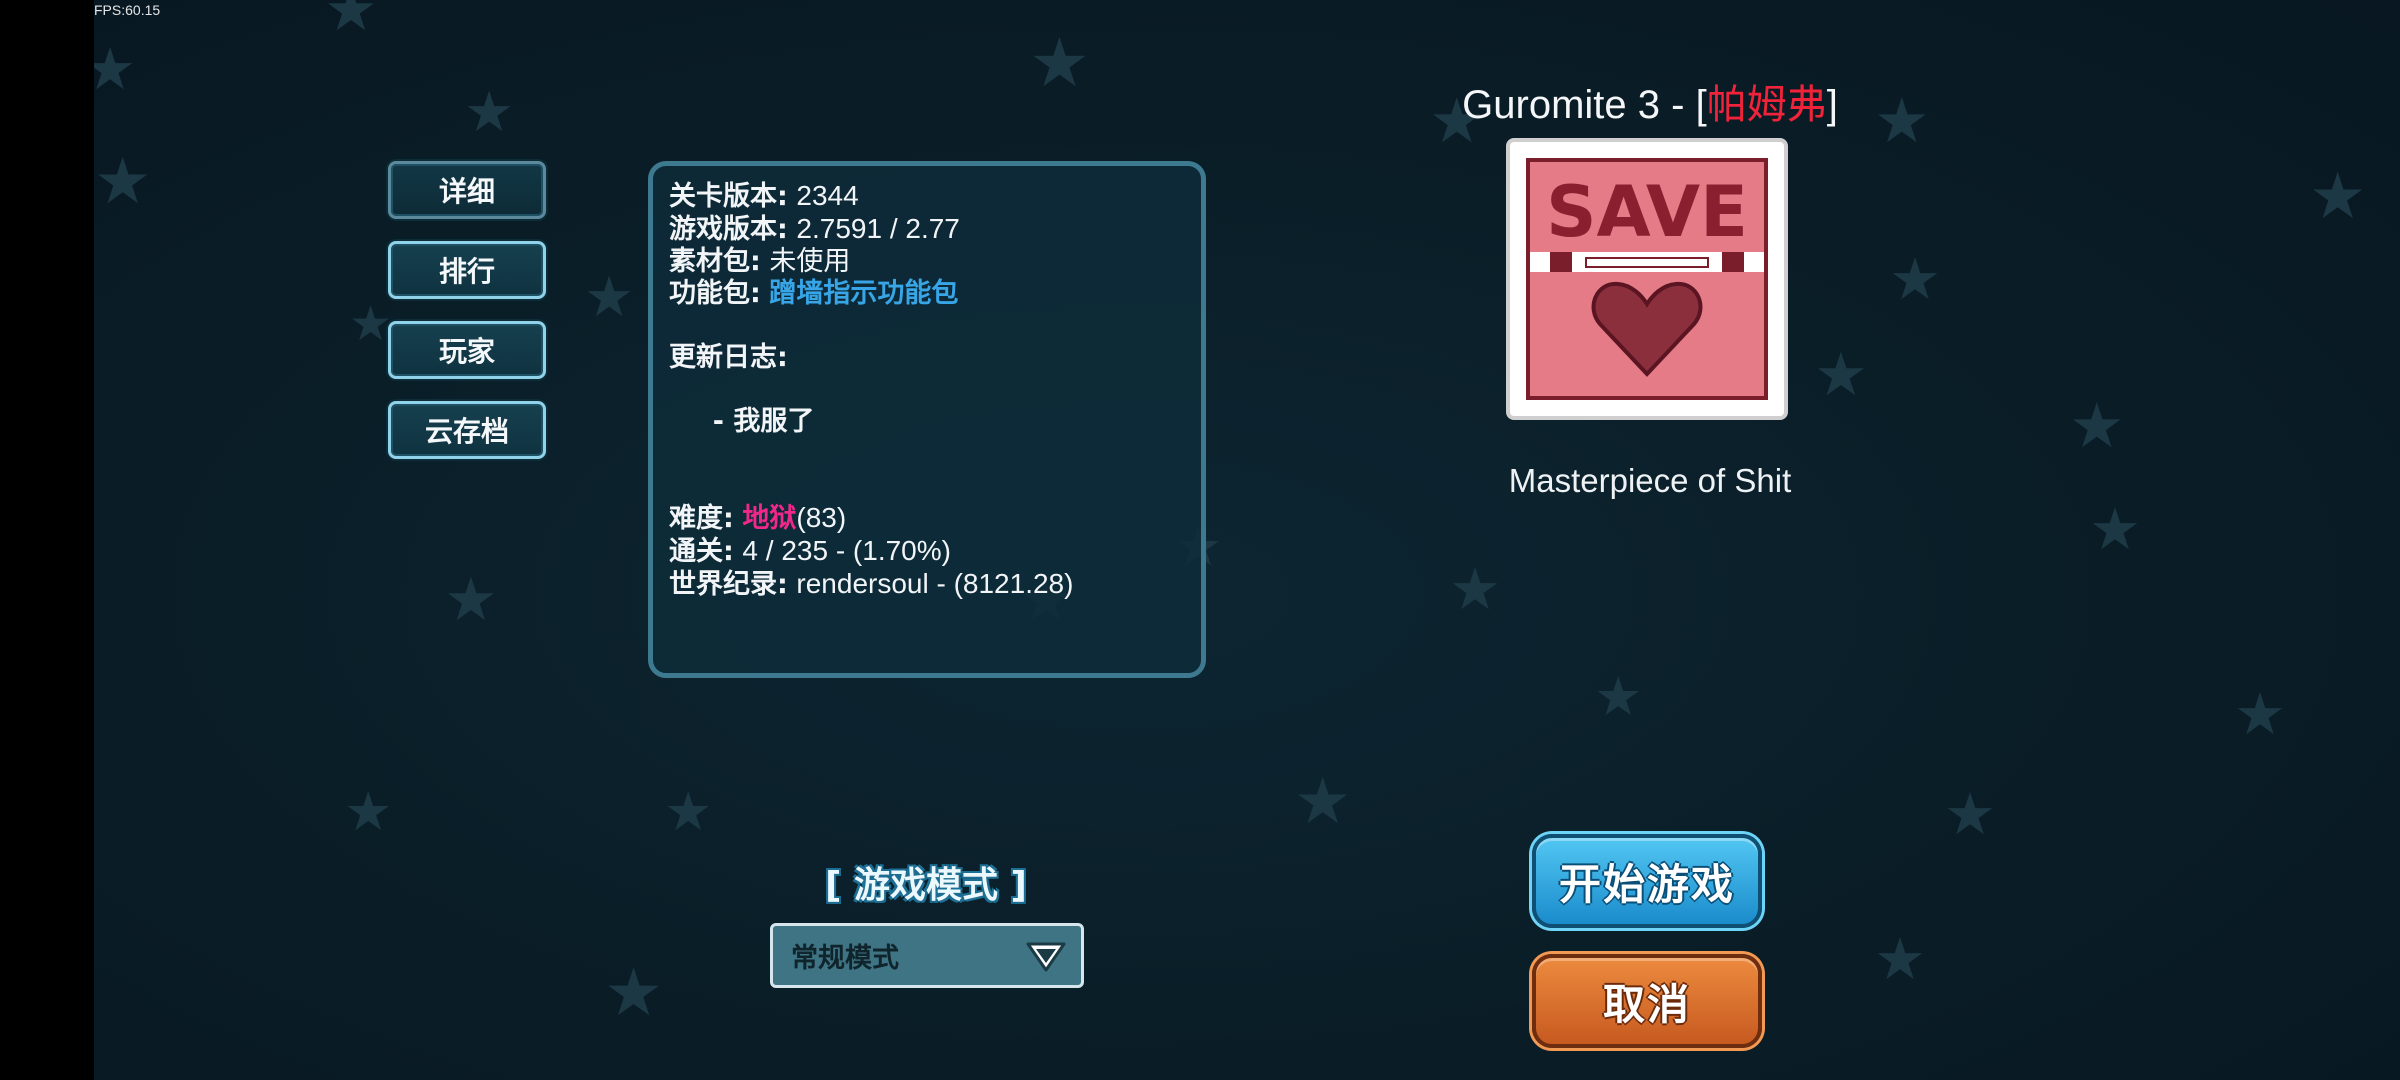 The image size is (2400, 1080). What do you see at coordinates (1650, 480) in the screenshot?
I see `level-author: Masterpiece of Shit` at bounding box center [1650, 480].